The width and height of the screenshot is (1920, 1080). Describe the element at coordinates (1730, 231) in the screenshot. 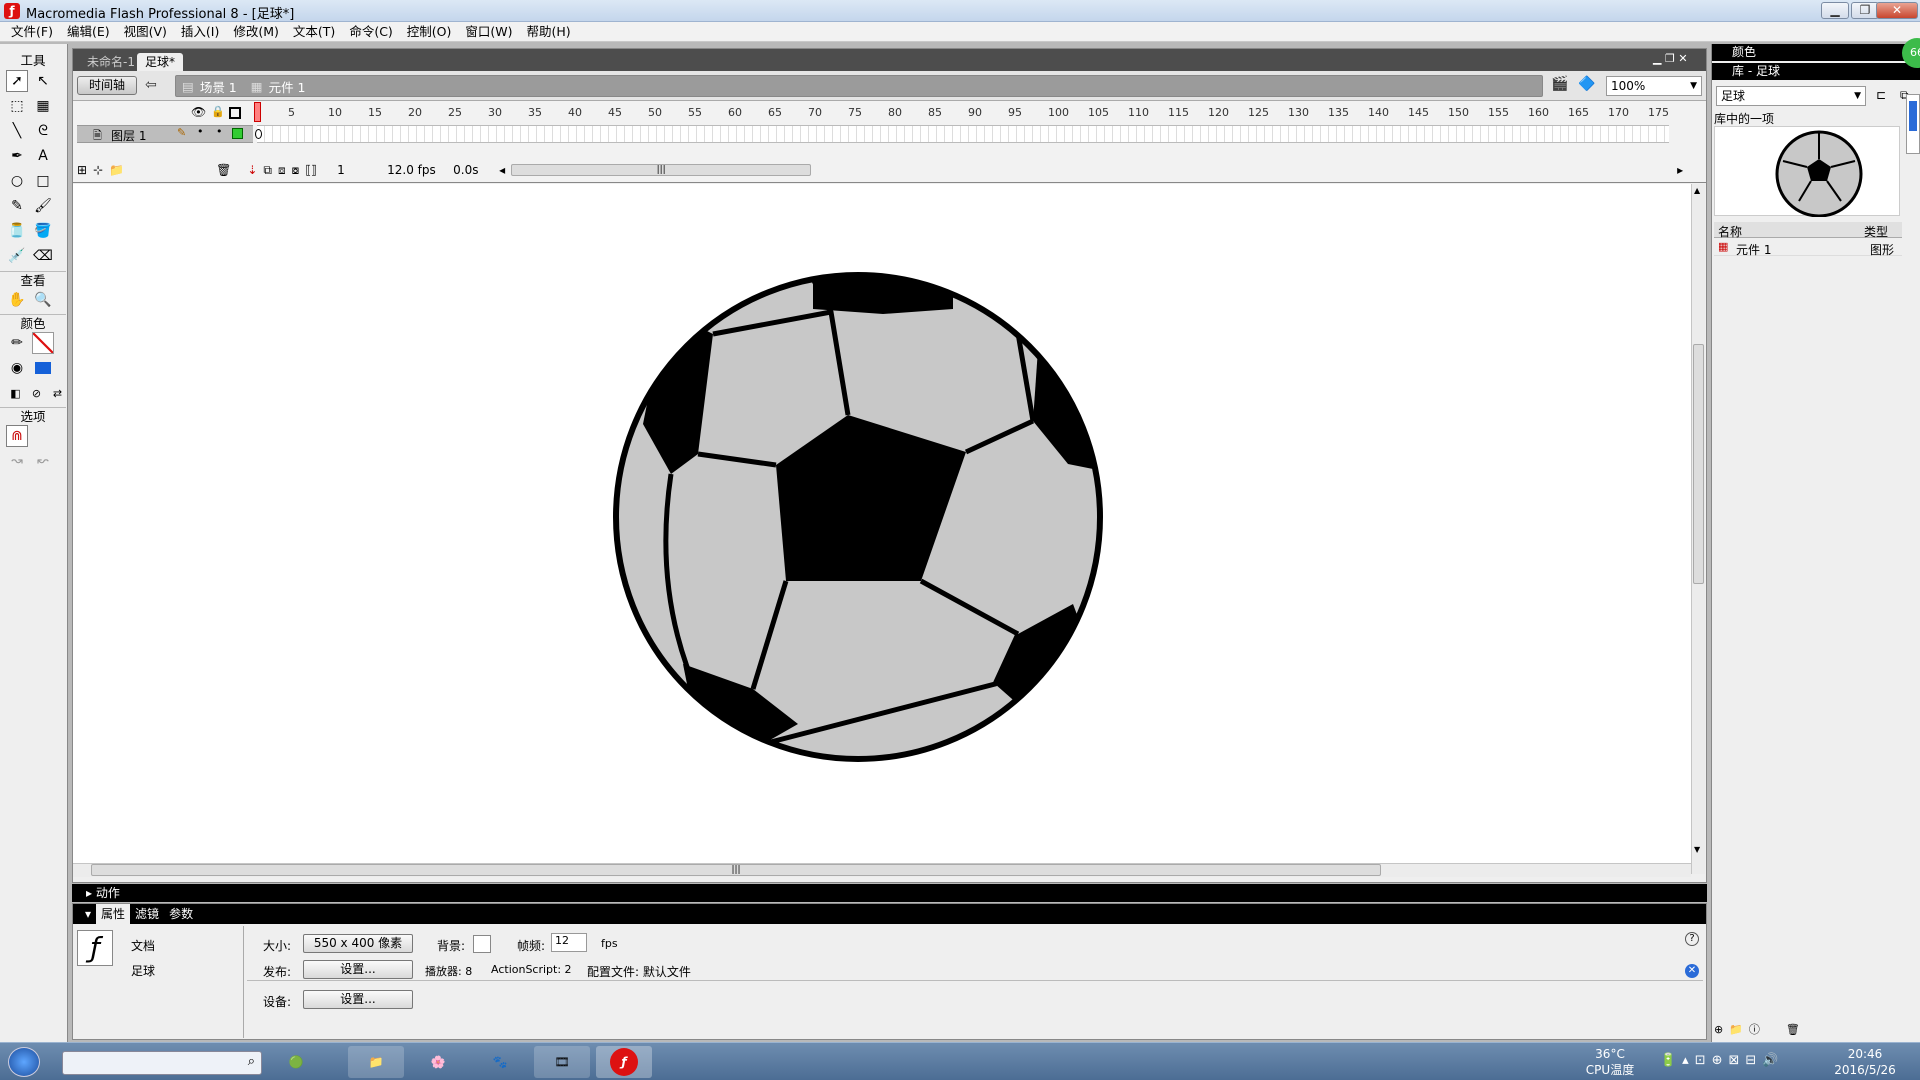

I see `col-name: 名称` at that location.